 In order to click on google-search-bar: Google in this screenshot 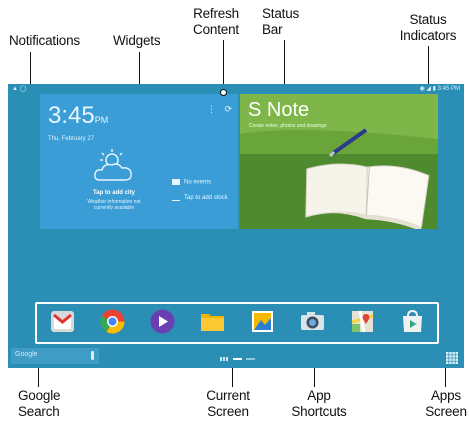, I will do `click(55, 356)`.